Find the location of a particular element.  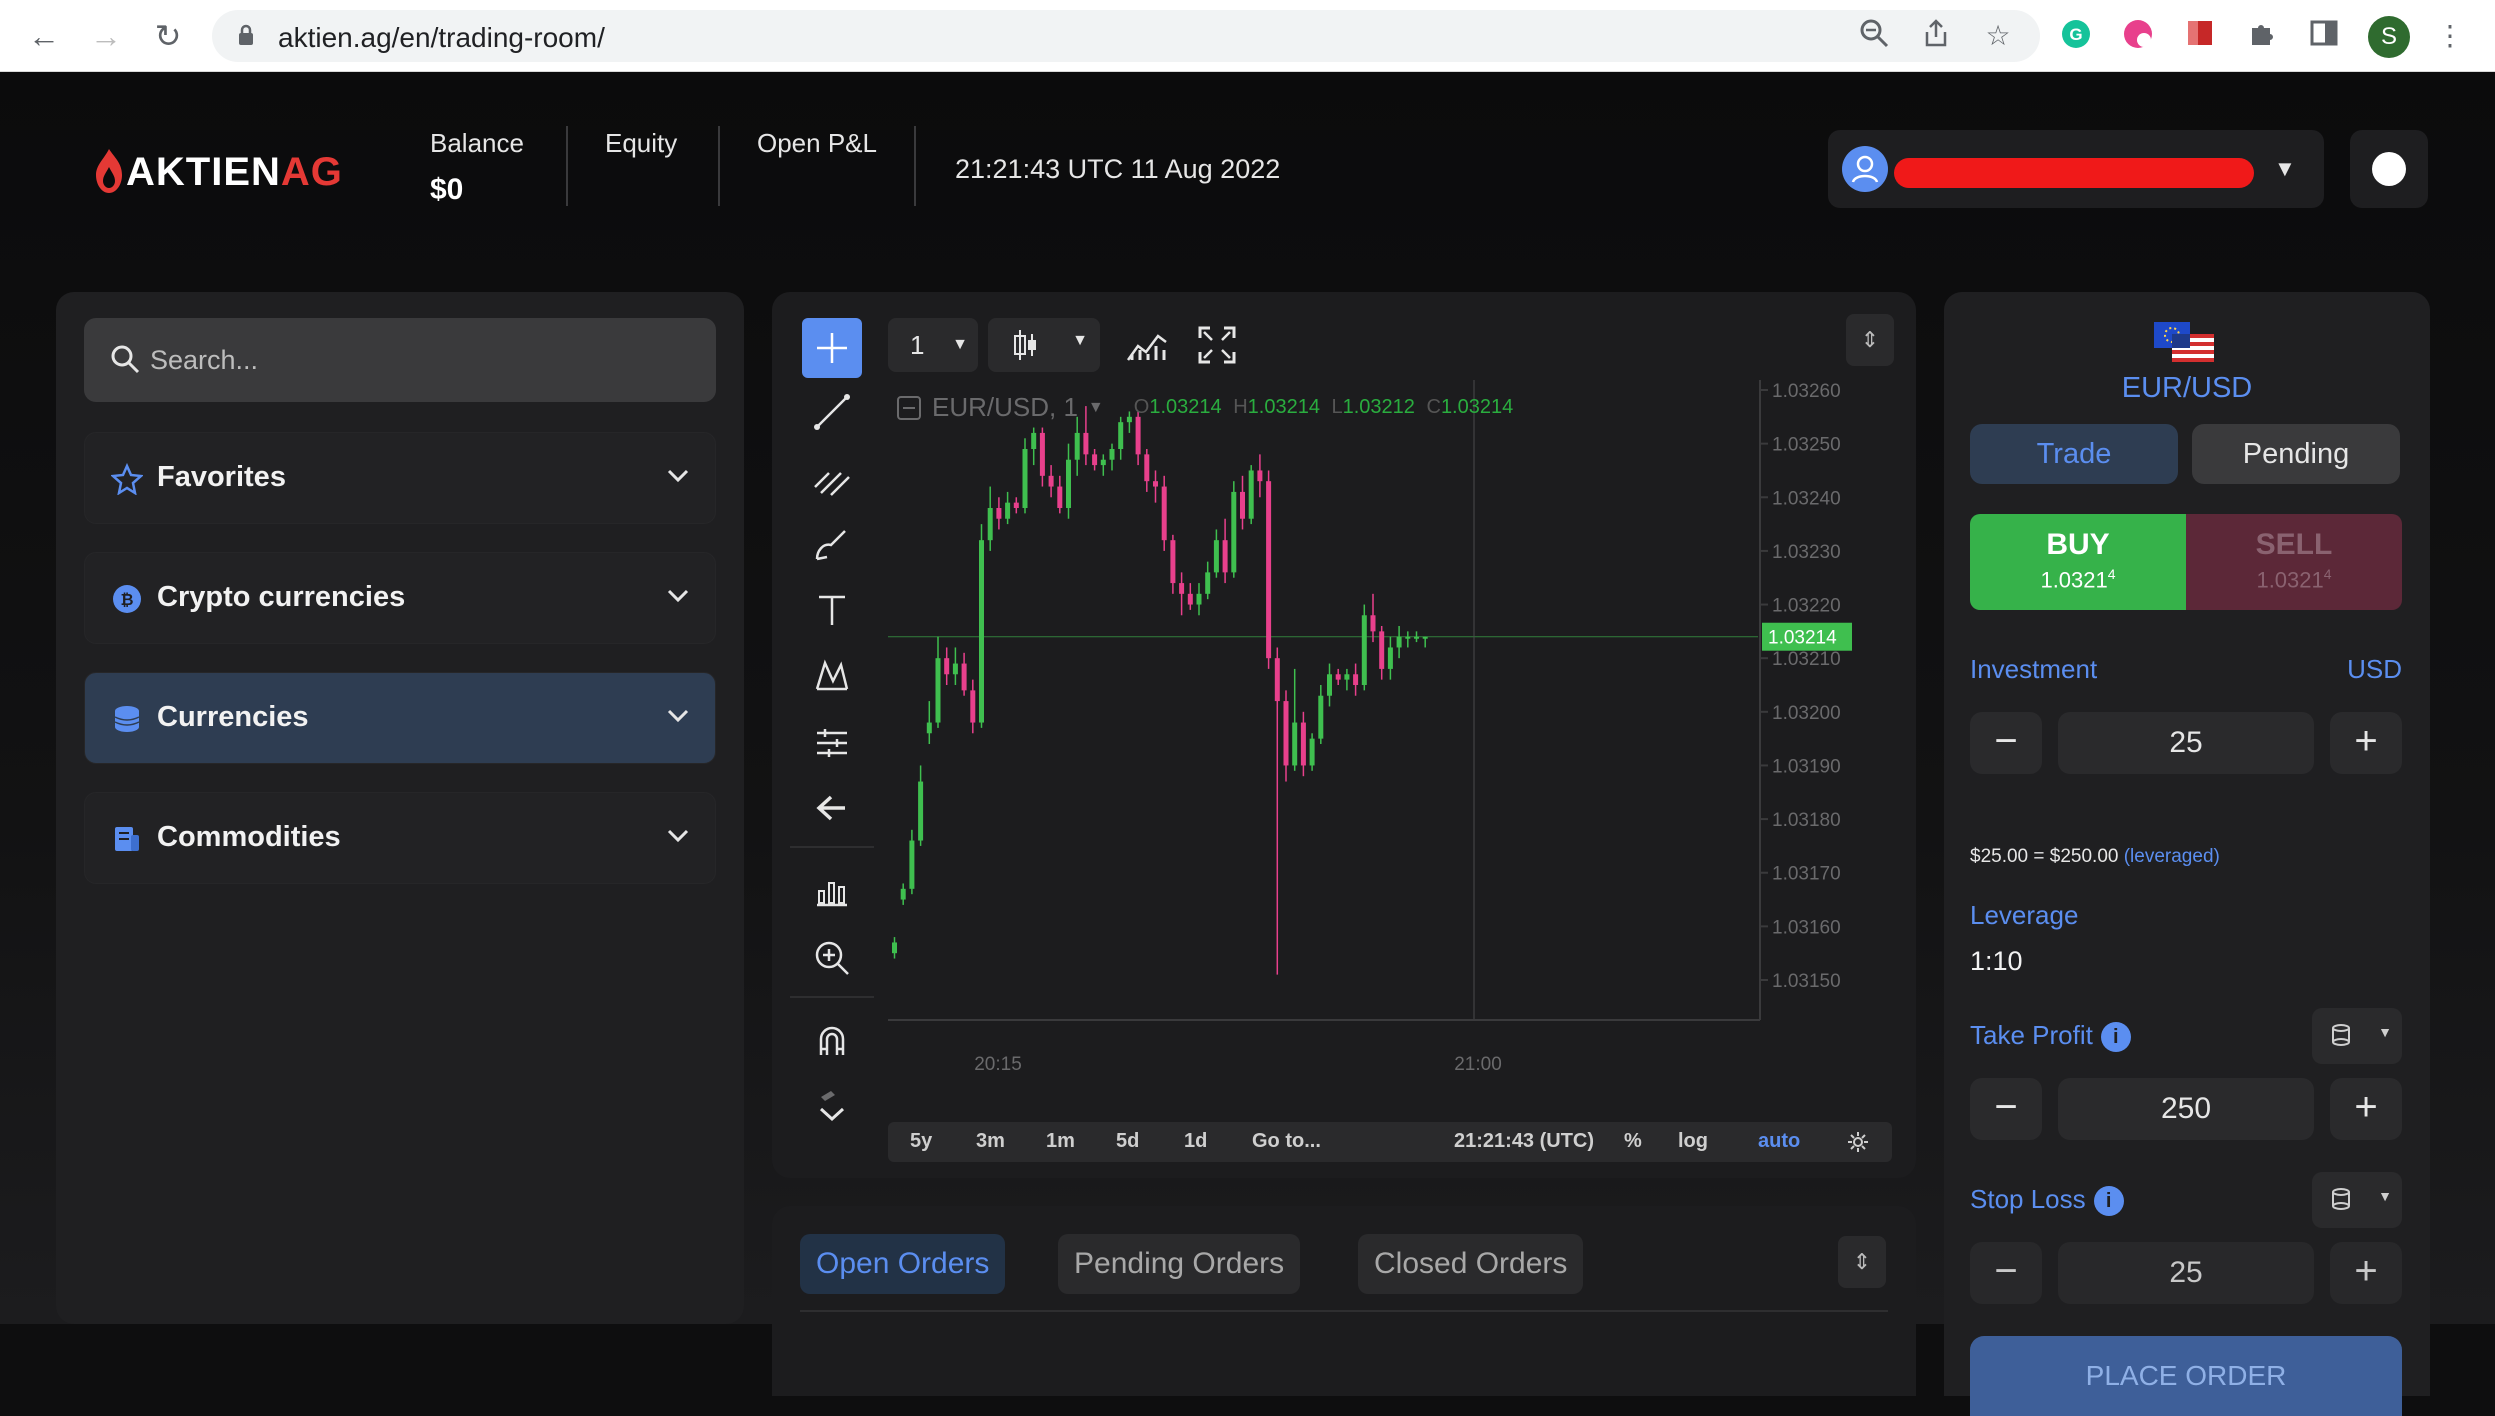

timeframe-value: 1 is located at coordinates (917, 345).